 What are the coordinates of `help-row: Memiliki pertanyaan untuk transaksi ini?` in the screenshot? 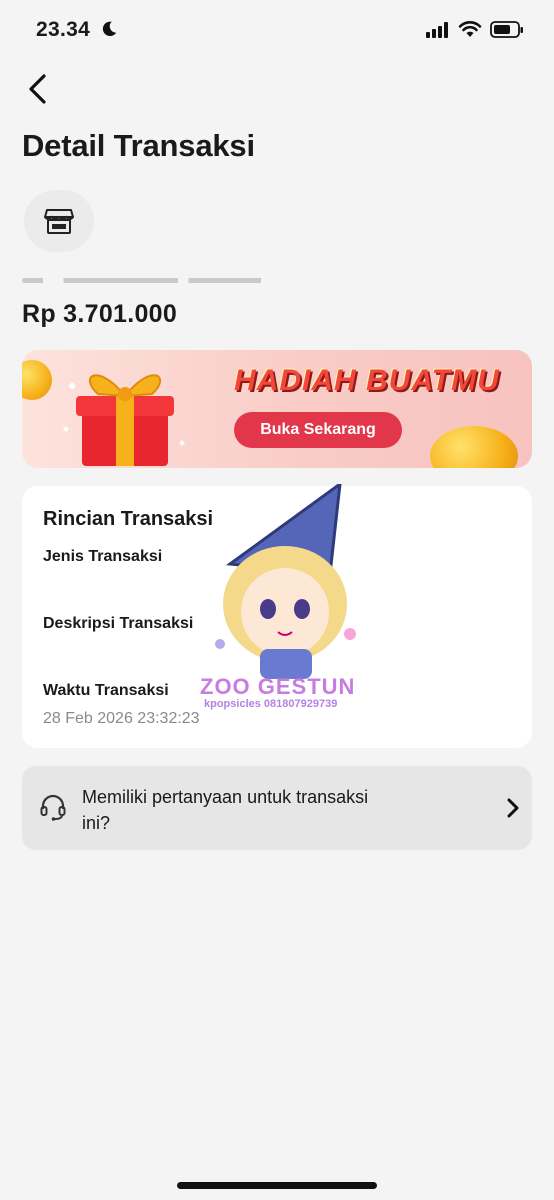 It's located at (277, 808).